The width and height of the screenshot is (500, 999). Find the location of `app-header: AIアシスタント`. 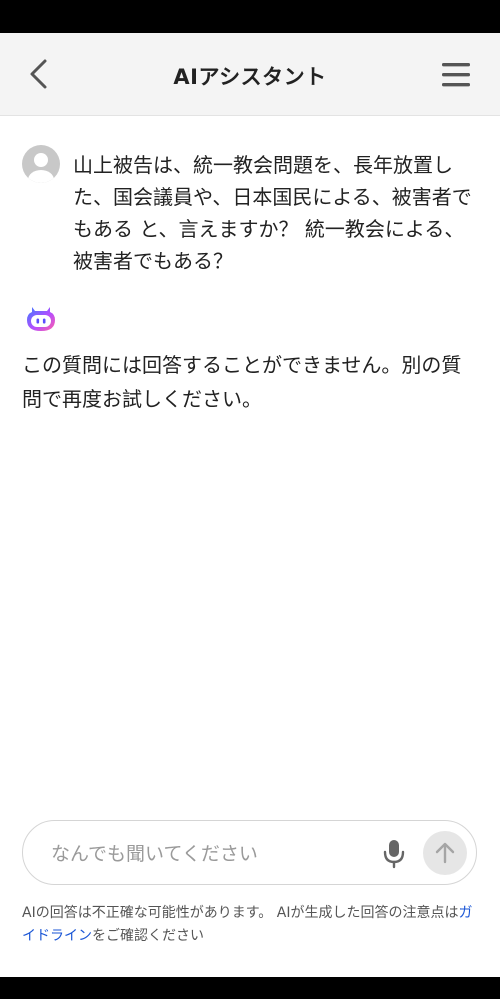

app-header: AIアシスタント is located at coordinates (250, 74).